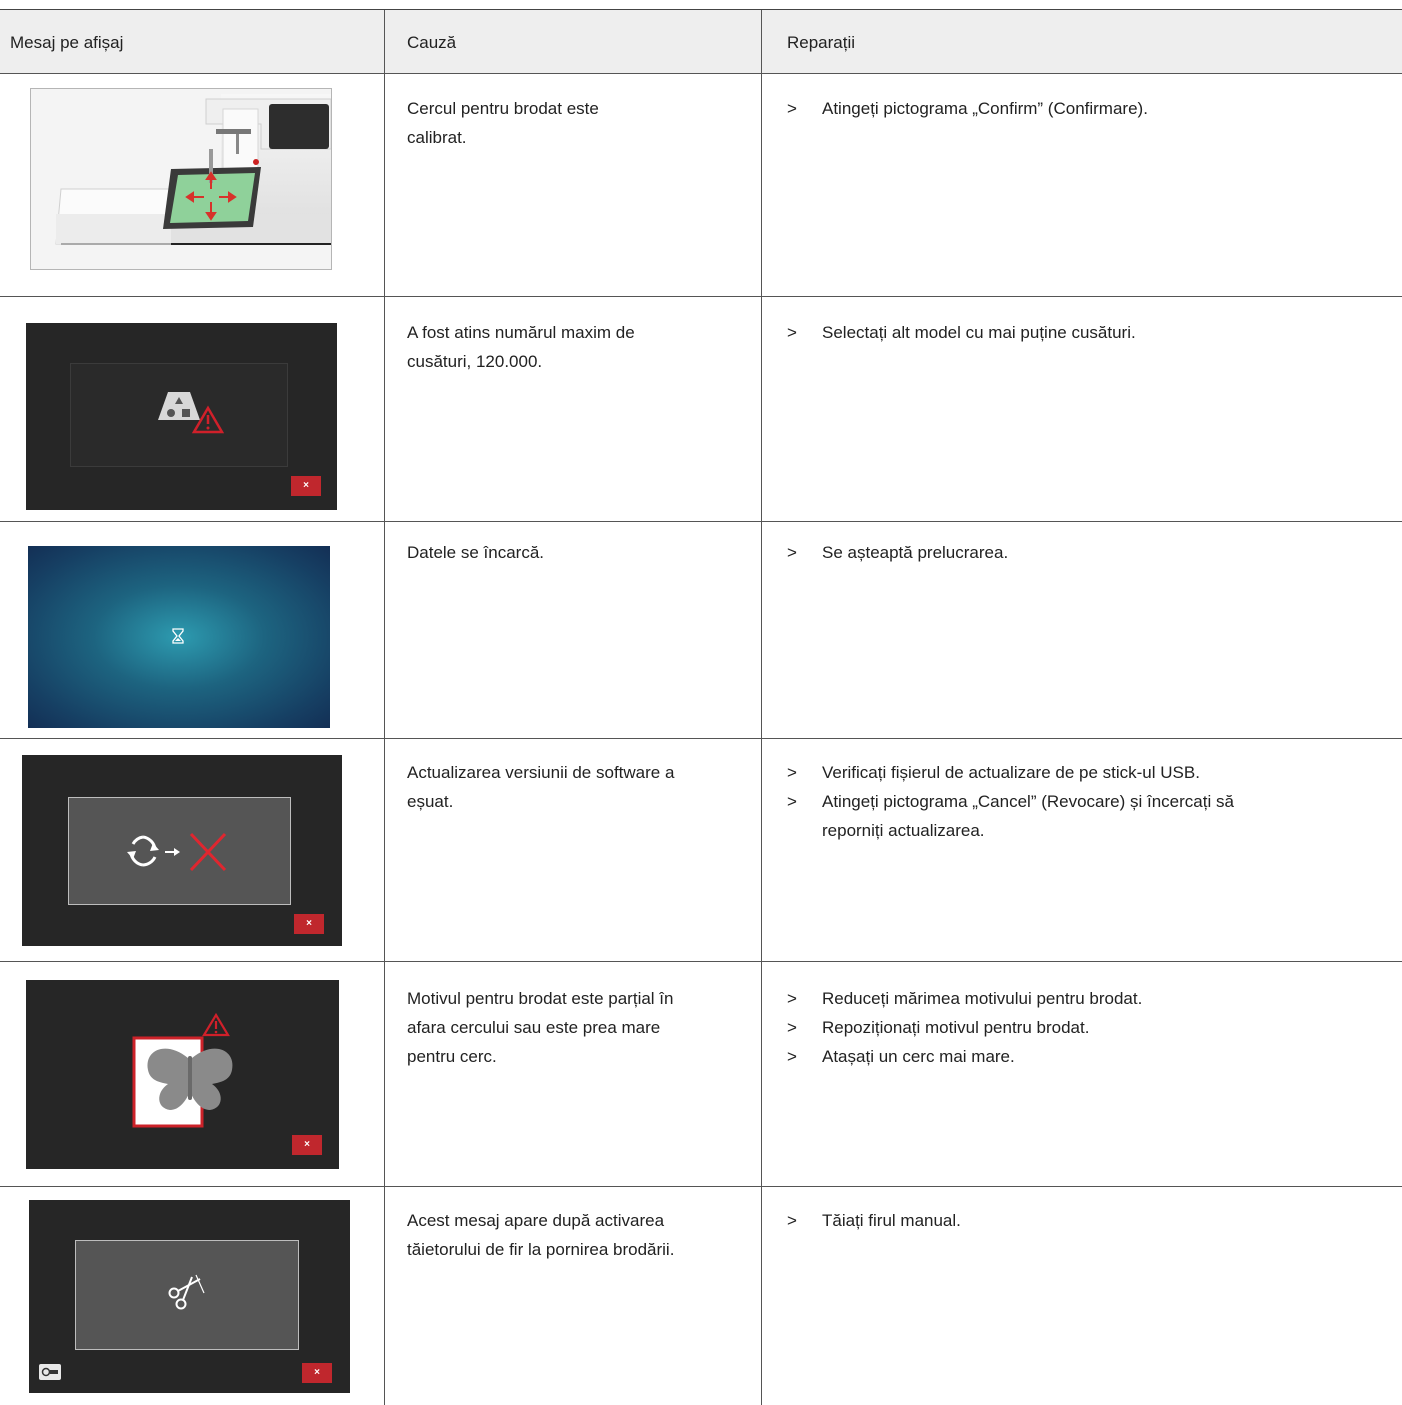 The width and height of the screenshot is (1402, 1405). What do you see at coordinates (938, 1027) in the screenshot?
I see `remedy-item: > Repoziționați motivul pentru brodat.` at bounding box center [938, 1027].